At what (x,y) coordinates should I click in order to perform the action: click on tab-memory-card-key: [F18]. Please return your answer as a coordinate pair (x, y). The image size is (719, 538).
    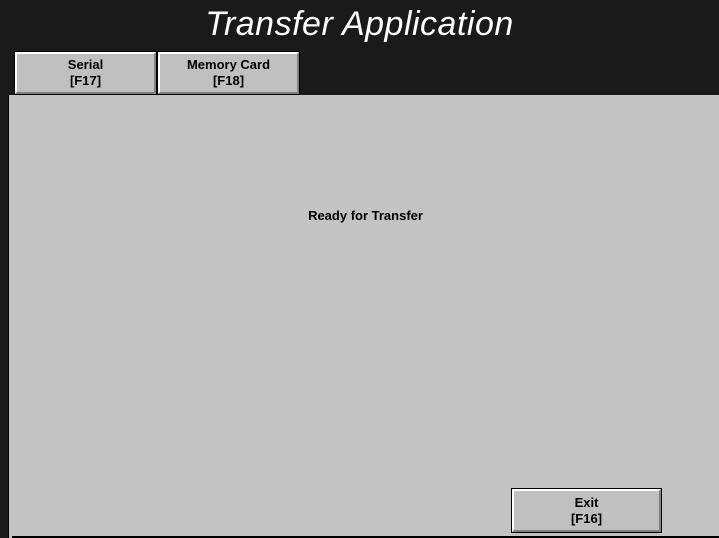
    Looking at the image, I should click on (228, 80).